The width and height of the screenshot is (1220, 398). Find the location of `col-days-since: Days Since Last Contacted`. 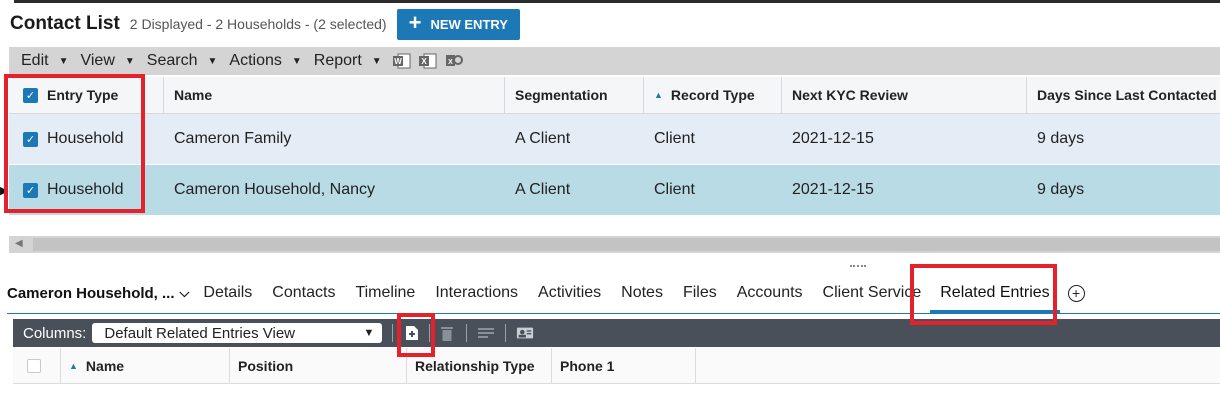

col-days-since: Days Since Last Contacted is located at coordinates (1123, 95).